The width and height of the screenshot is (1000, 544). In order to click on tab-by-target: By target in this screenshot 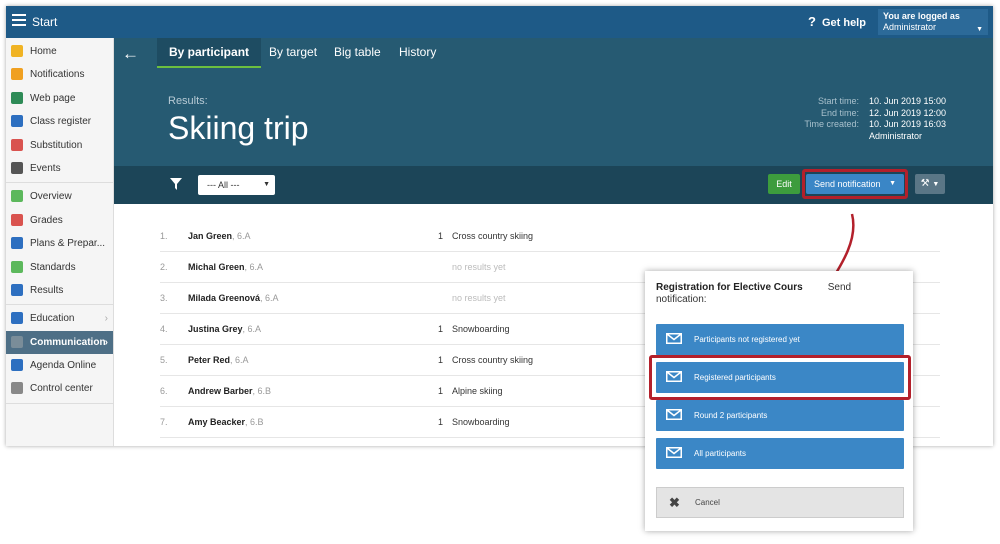, I will do `click(293, 53)`.